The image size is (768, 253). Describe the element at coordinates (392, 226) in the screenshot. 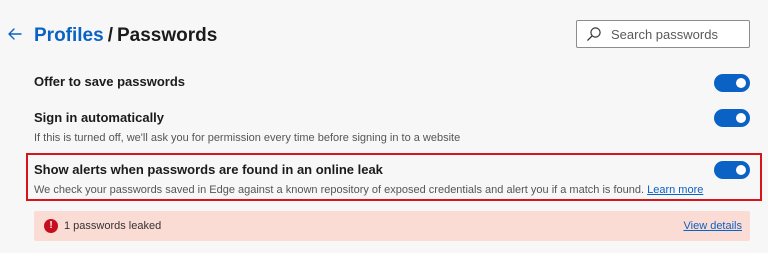

I see `leak-banner: ! 1 passwords leaked View details` at that location.